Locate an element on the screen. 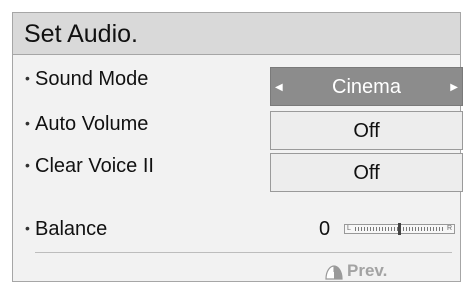 Image resolution: width=475 pixels, height=294 pixels. sound-mode-selector: ◀ Cinema ▶ is located at coordinates (366, 86).